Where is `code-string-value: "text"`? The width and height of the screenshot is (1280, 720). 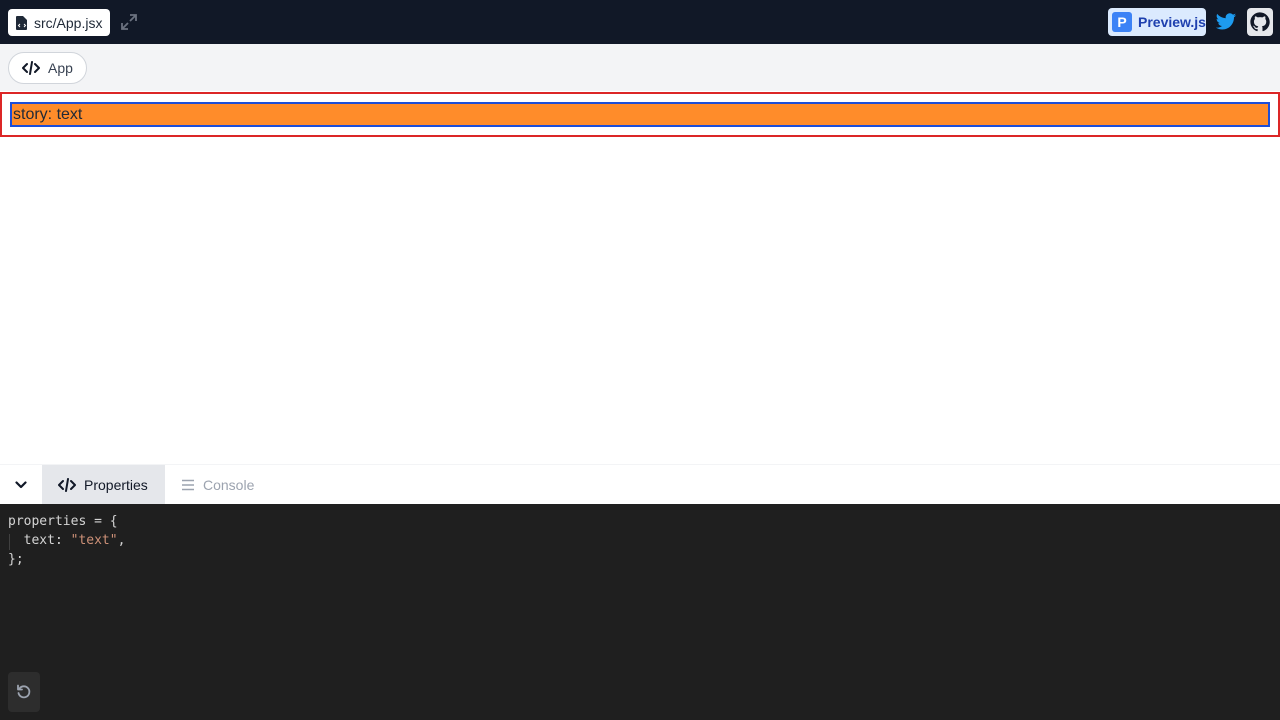
code-string-value: "text" is located at coordinates (94, 540).